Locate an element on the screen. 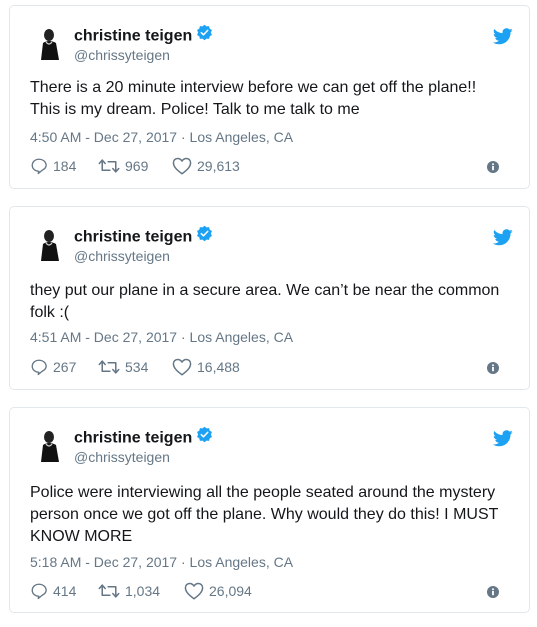 Image resolution: width=537 pixels, height=627 pixels. timestamp: 4:50 AM - Dec 27, 2017 is located at coordinates (103, 137).